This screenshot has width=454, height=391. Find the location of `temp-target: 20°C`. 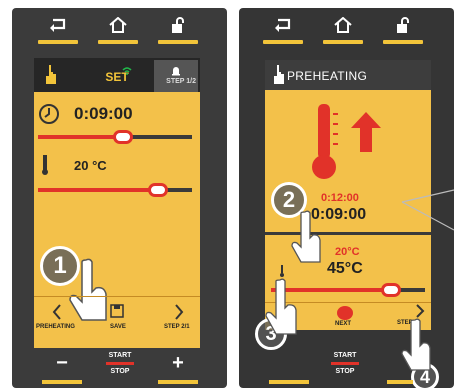

temp-target: 20°C is located at coordinates (347, 252).